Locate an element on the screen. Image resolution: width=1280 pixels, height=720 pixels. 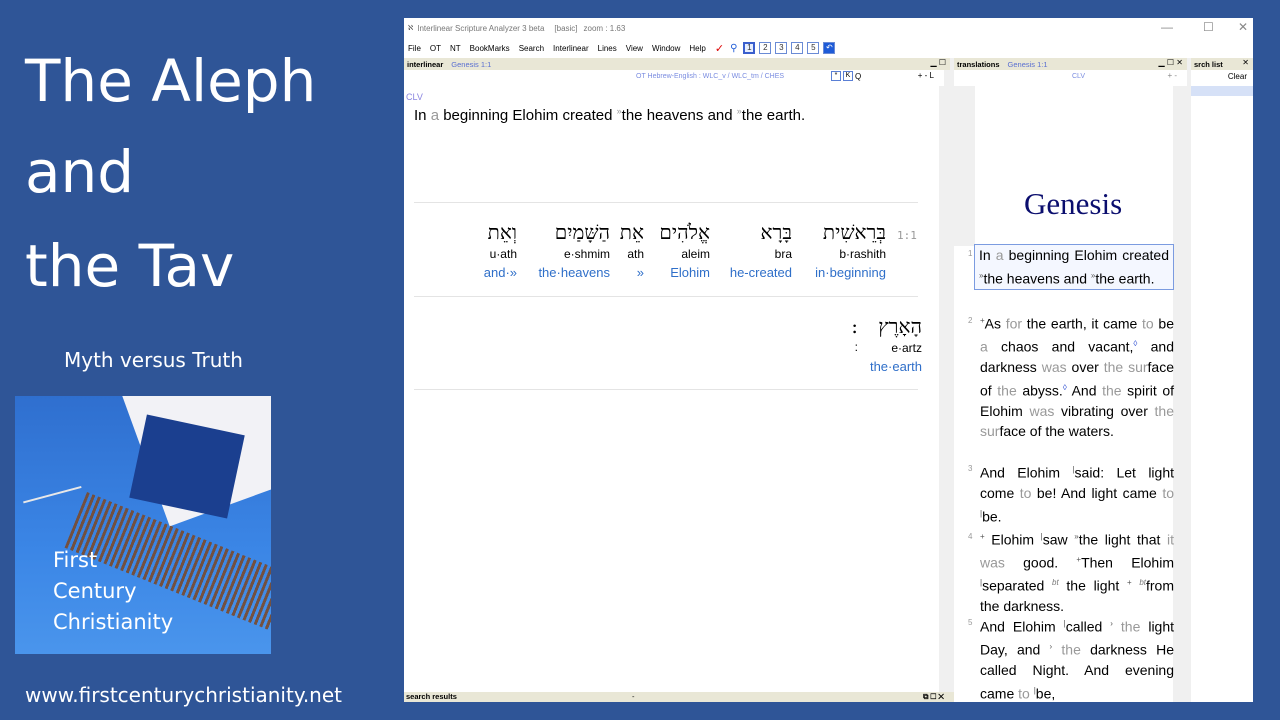
undo-icon: ↶ is located at coordinates (829, 48).